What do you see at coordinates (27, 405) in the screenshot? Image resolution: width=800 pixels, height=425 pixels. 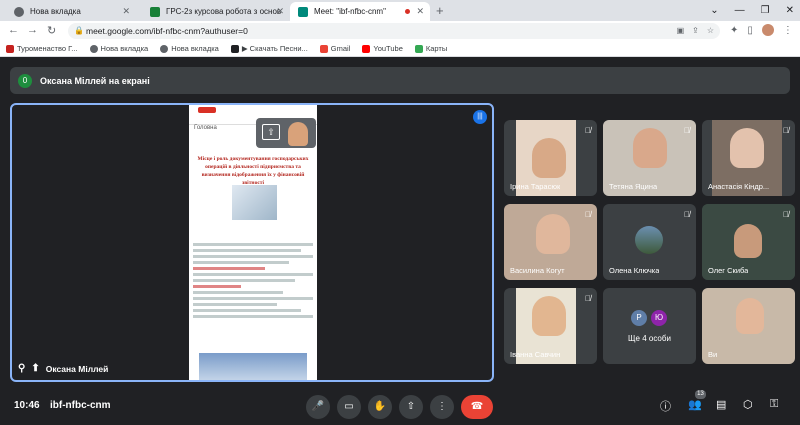 I see `meeting-time: 10:46` at bounding box center [27, 405].